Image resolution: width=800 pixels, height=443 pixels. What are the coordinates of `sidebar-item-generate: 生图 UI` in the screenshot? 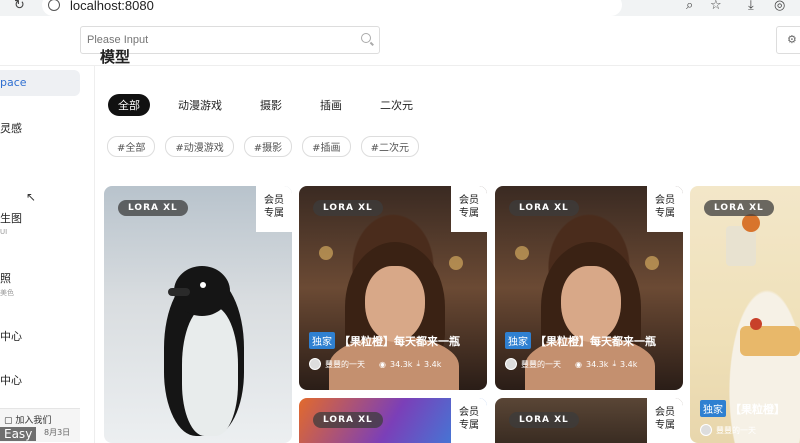 It's located at (11, 223).